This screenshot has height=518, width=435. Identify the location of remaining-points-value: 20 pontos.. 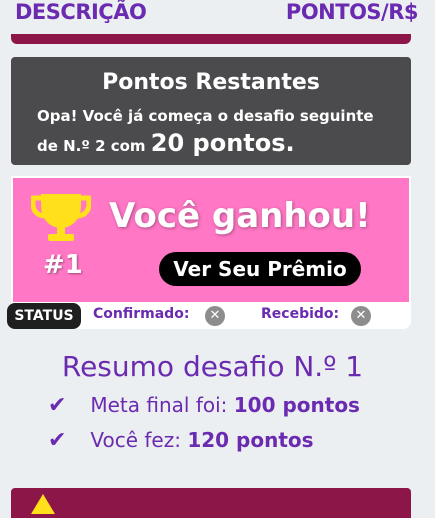
(222, 143).